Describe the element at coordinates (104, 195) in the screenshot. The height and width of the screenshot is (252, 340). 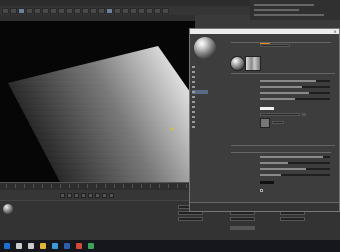
I see `go-to-end-icon` at that location.